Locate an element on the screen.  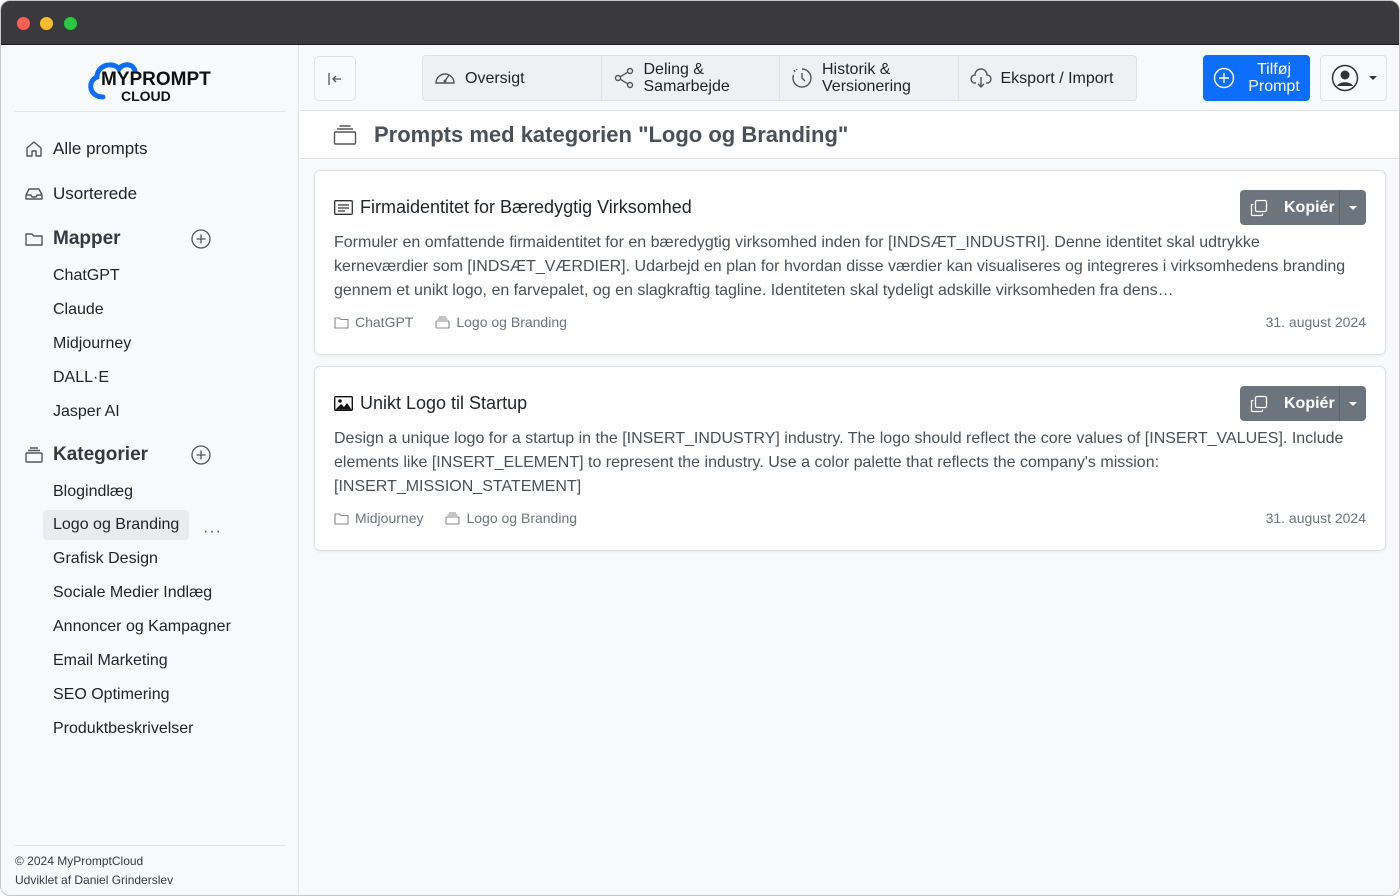
sidebar-folder-midjourney: Midjourney is located at coordinates (92, 344).